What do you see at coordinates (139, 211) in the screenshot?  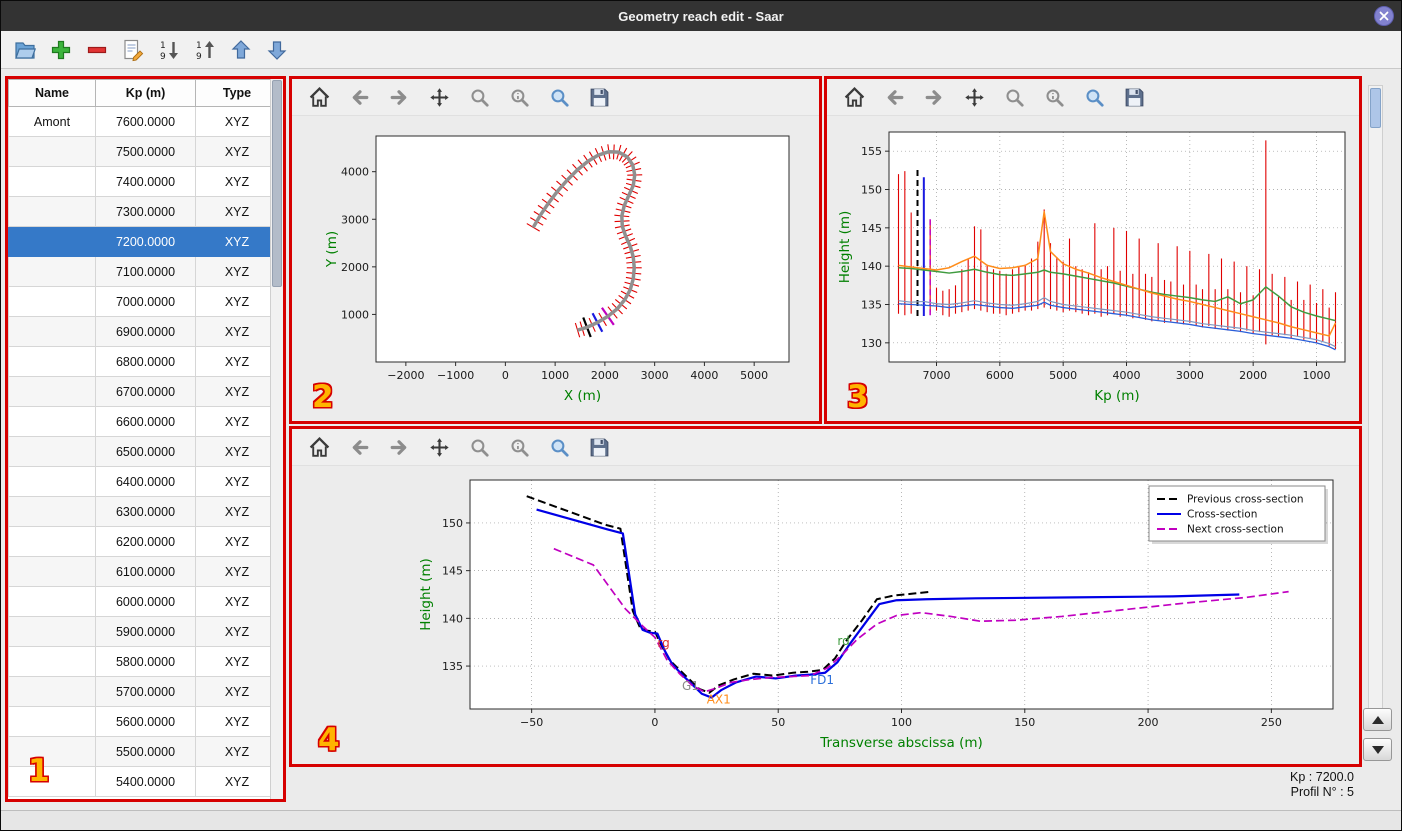 I see `table-row: 7300.0000 XYZ` at bounding box center [139, 211].